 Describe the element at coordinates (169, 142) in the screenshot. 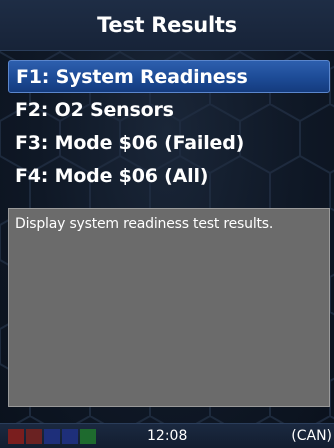

I see `menu-item-mode06-failed: F3: Mode $06 (Failed)` at that location.